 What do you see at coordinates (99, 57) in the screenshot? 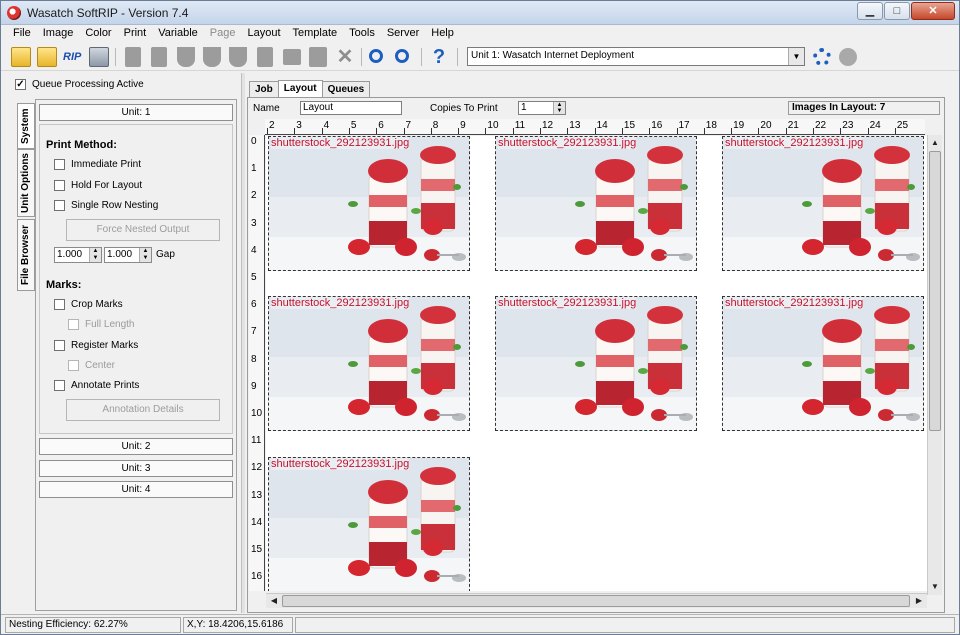
I see `printer-icon` at bounding box center [99, 57].